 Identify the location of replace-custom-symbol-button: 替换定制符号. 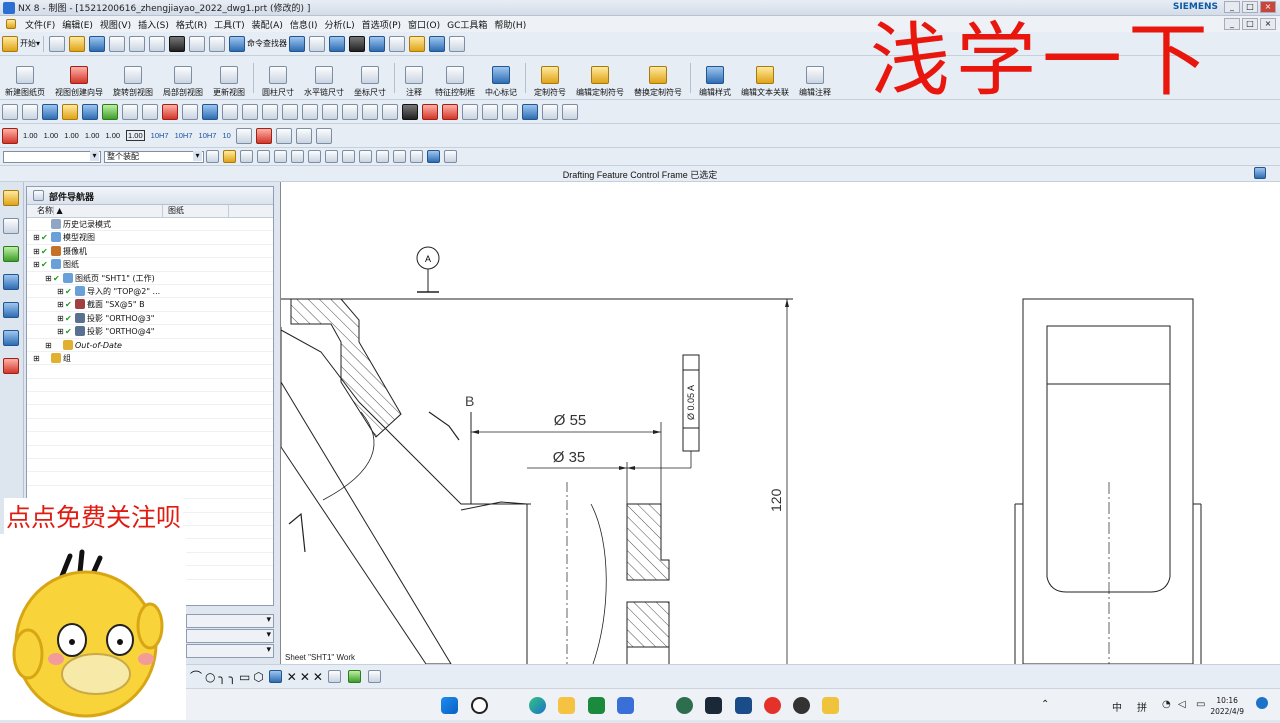
(658, 78).